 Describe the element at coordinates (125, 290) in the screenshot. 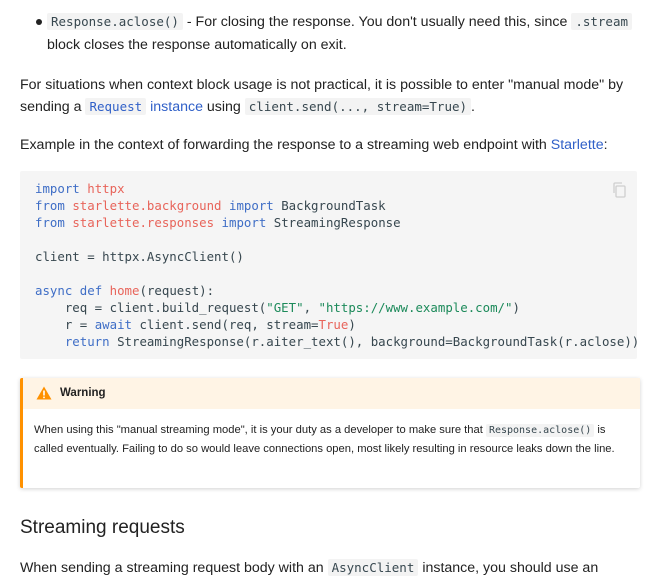

I see `code-line: async def home(request):` at that location.